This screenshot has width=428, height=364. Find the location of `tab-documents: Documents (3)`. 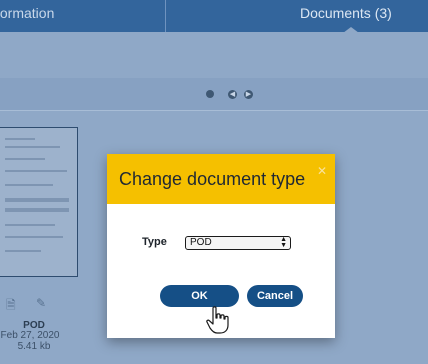

tab-documents: Documents (3) is located at coordinates (346, 13).